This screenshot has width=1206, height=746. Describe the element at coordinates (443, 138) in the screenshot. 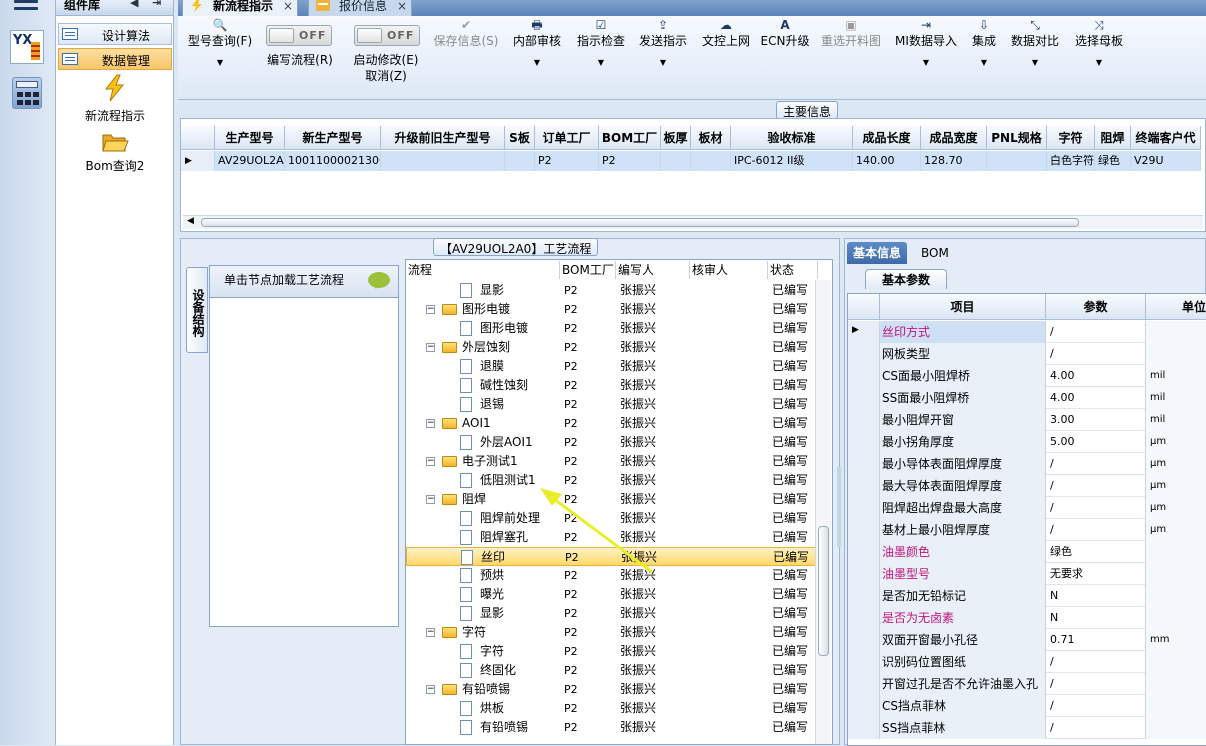

I see `main-col-header: 升级前旧生产型号` at that location.